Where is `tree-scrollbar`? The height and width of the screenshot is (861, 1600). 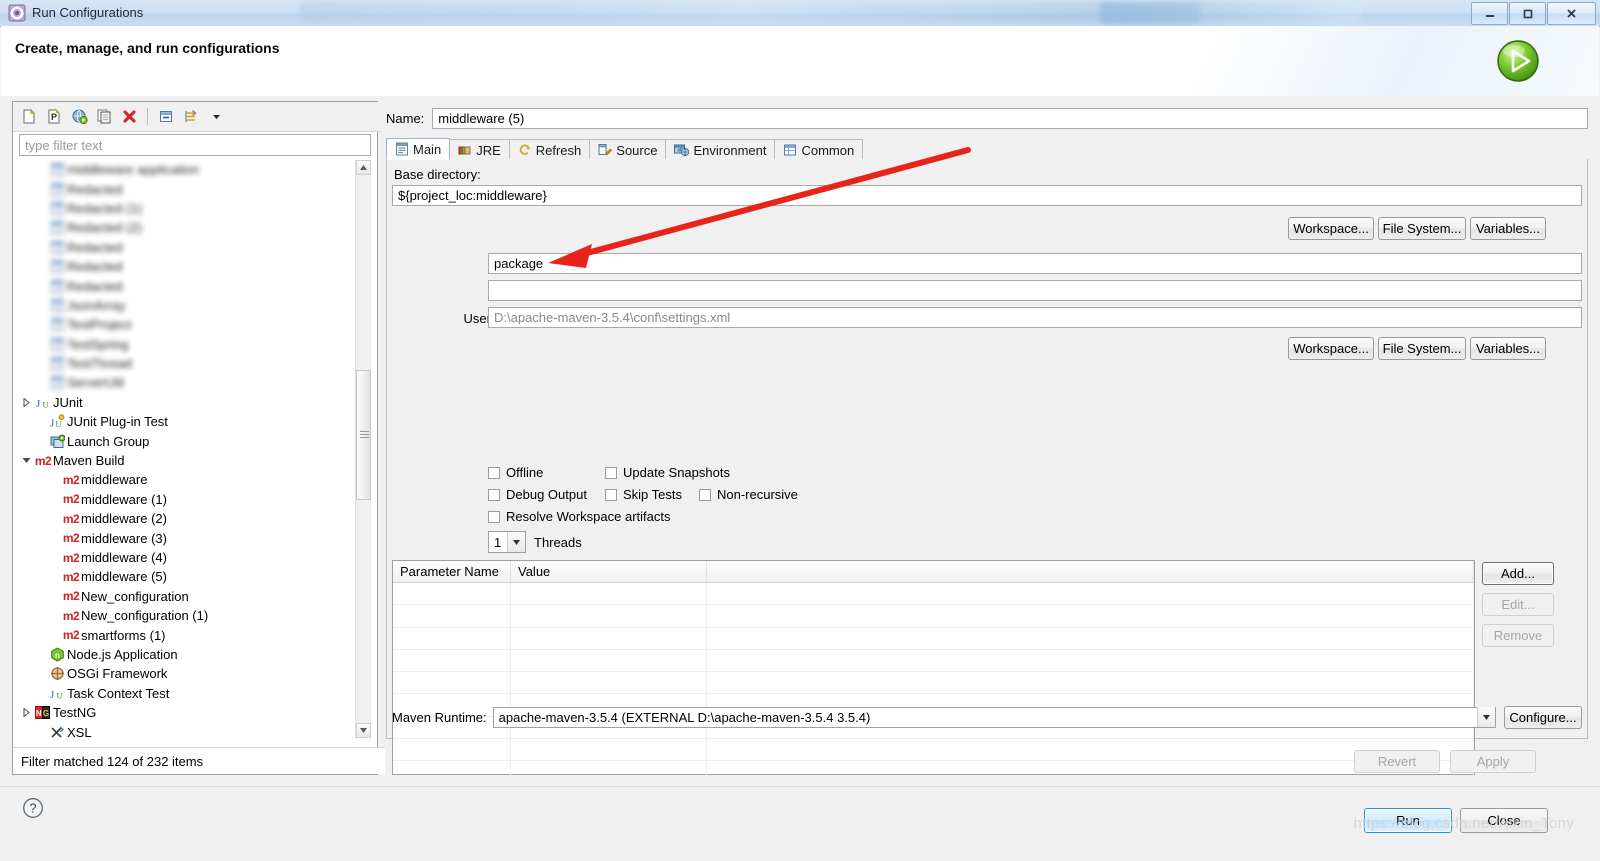 tree-scrollbar is located at coordinates (363, 449).